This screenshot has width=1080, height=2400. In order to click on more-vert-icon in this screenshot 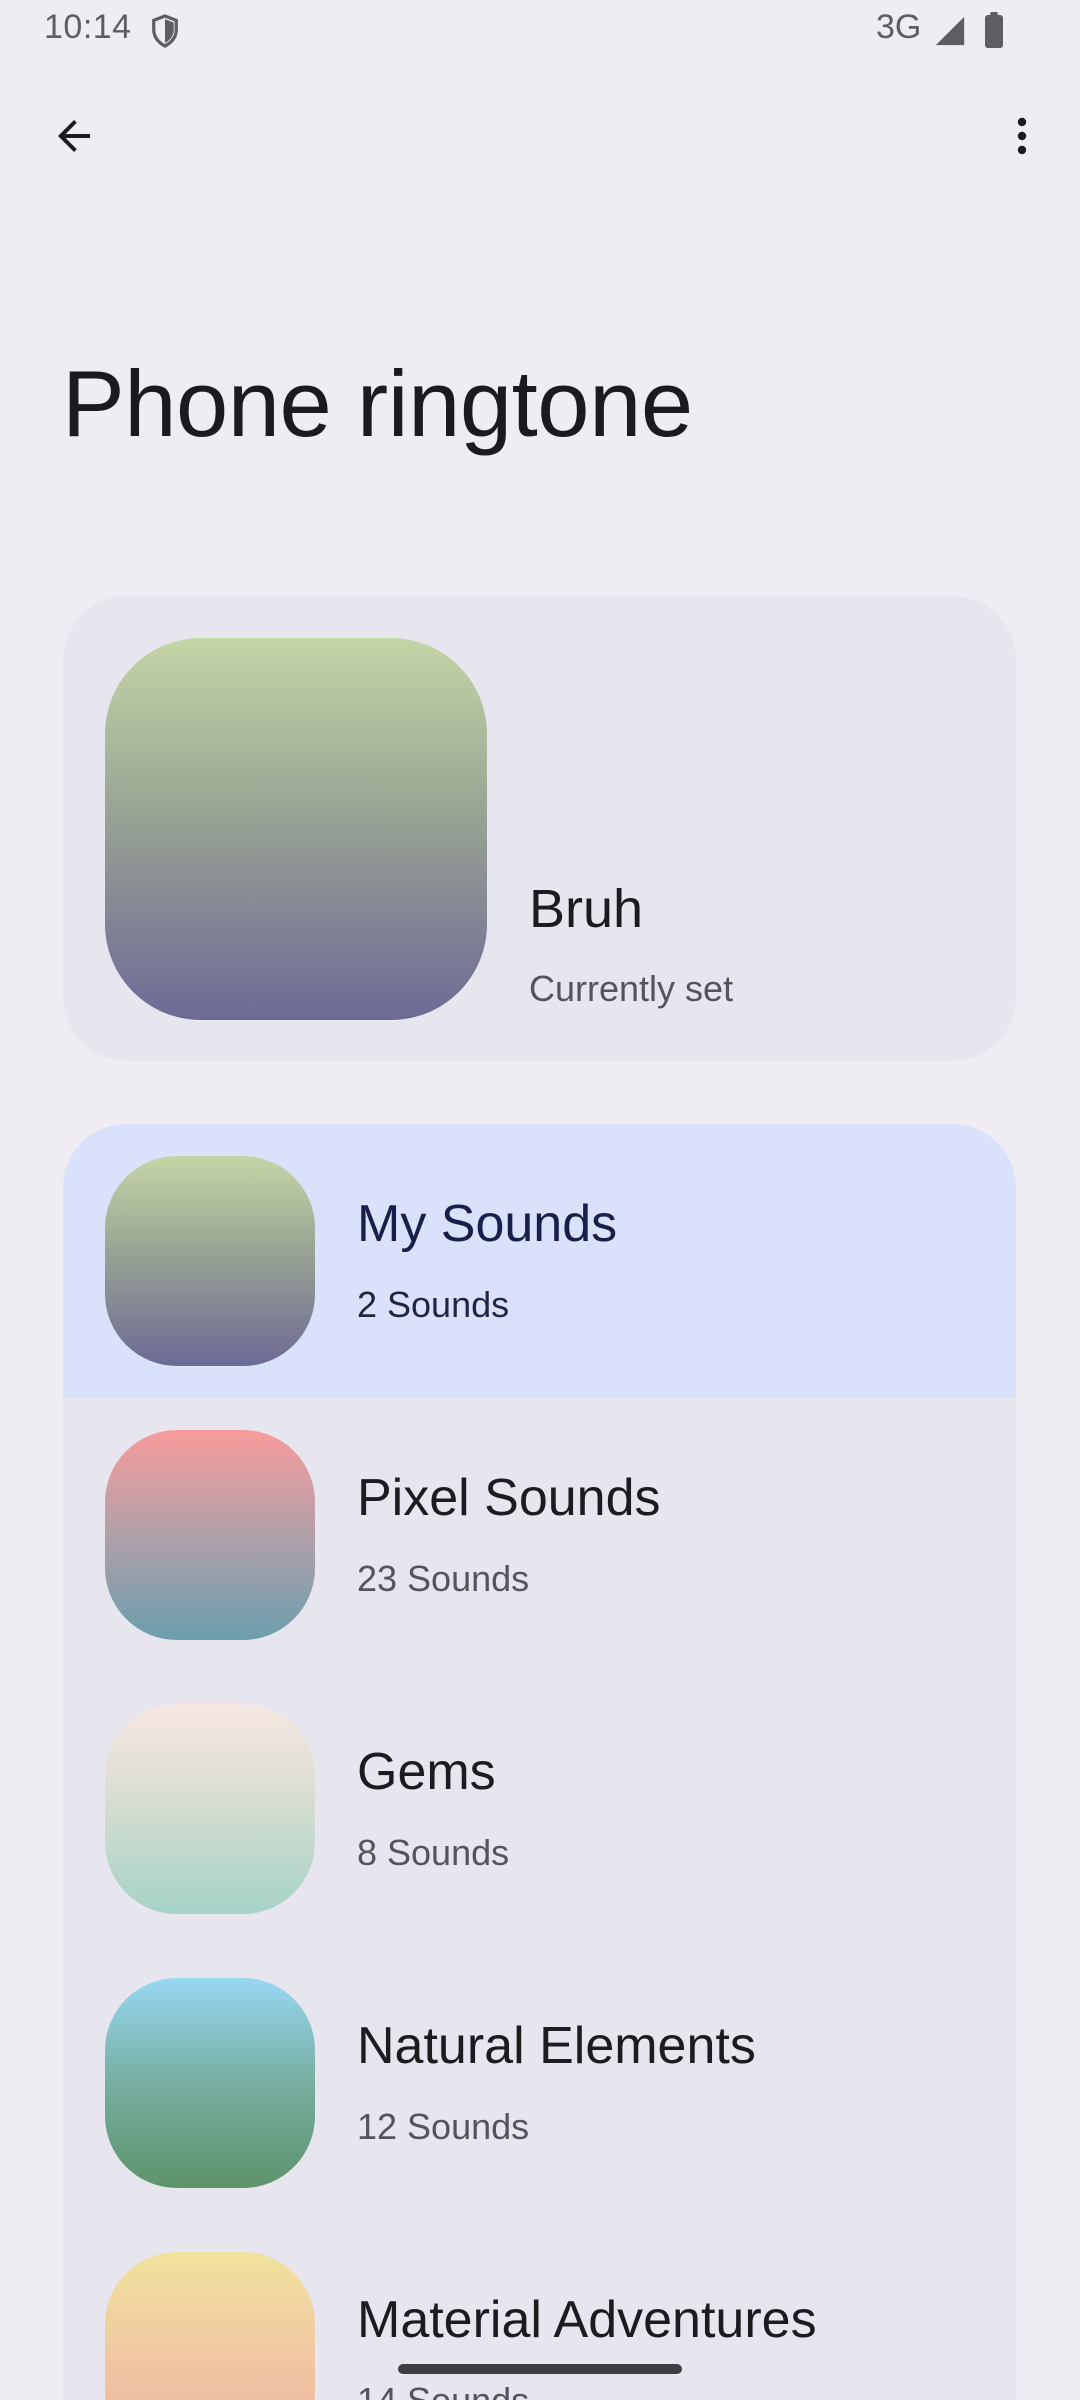, I will do `click(1022, 136)`.